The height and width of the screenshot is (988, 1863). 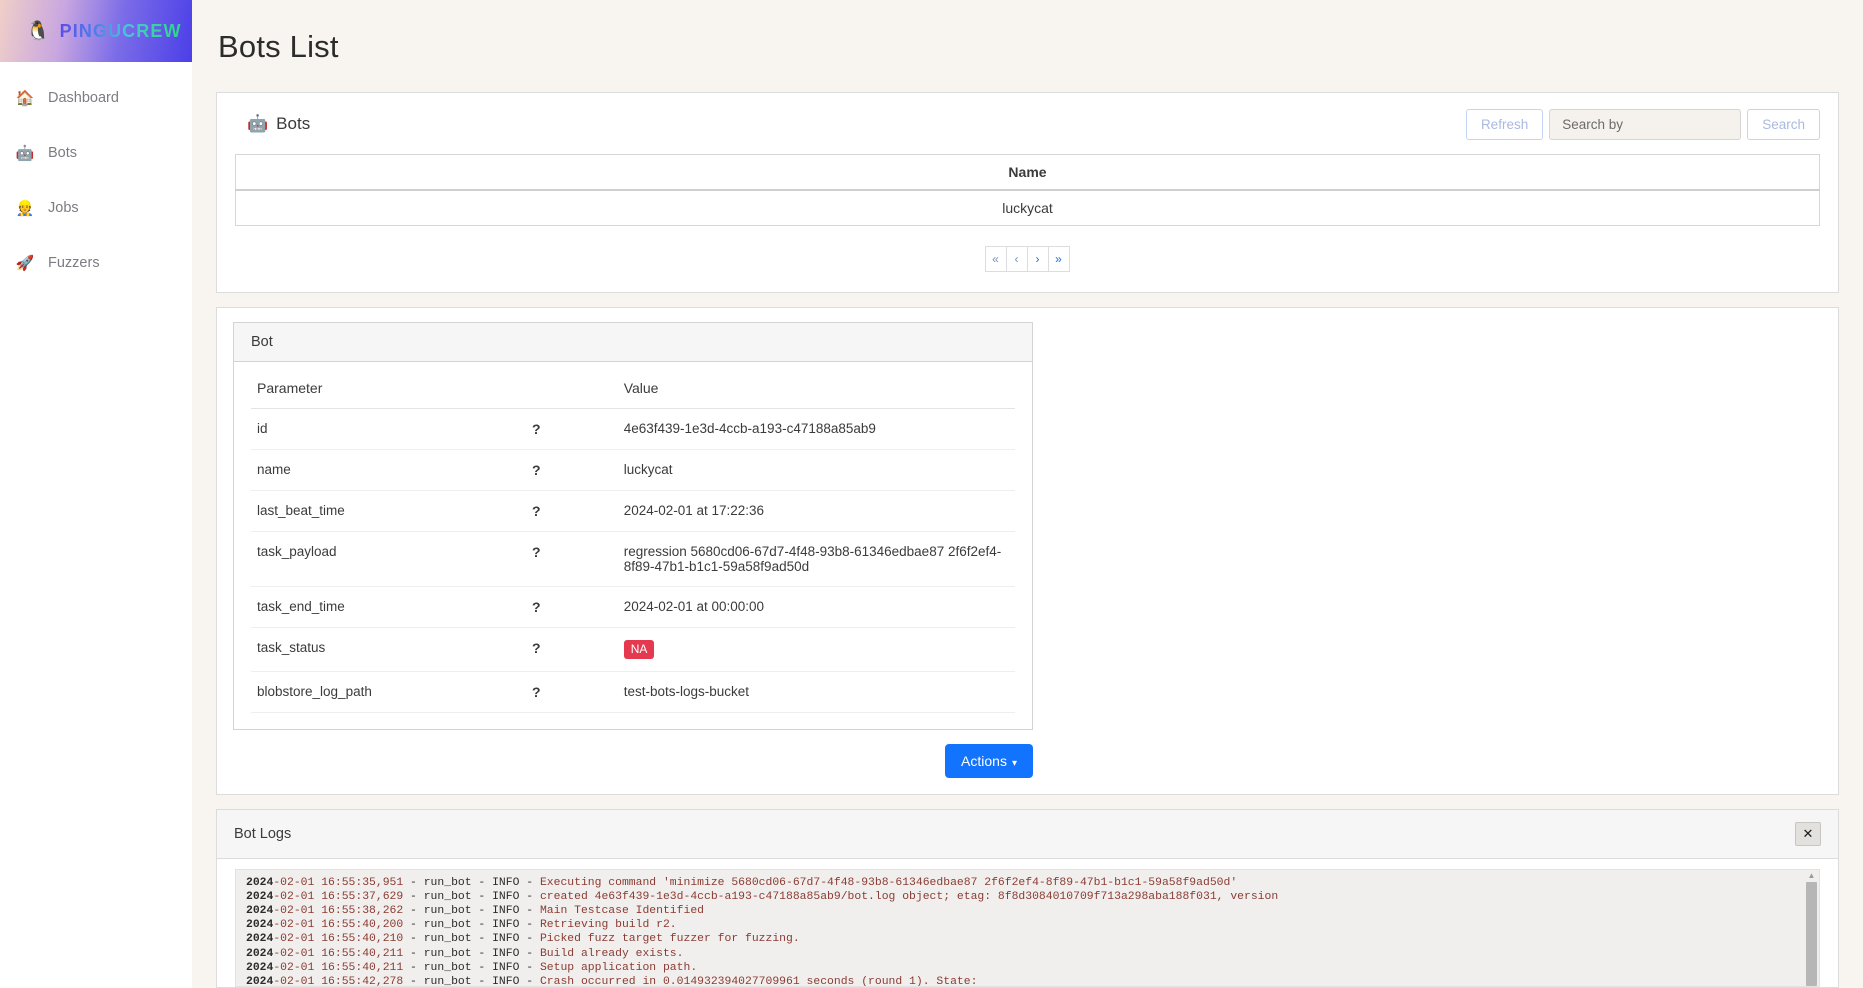 What do you see at coordinates (1808, 833) in the screenshot?
I see `close-icon: ✕` at bounding box center [1808, 833].